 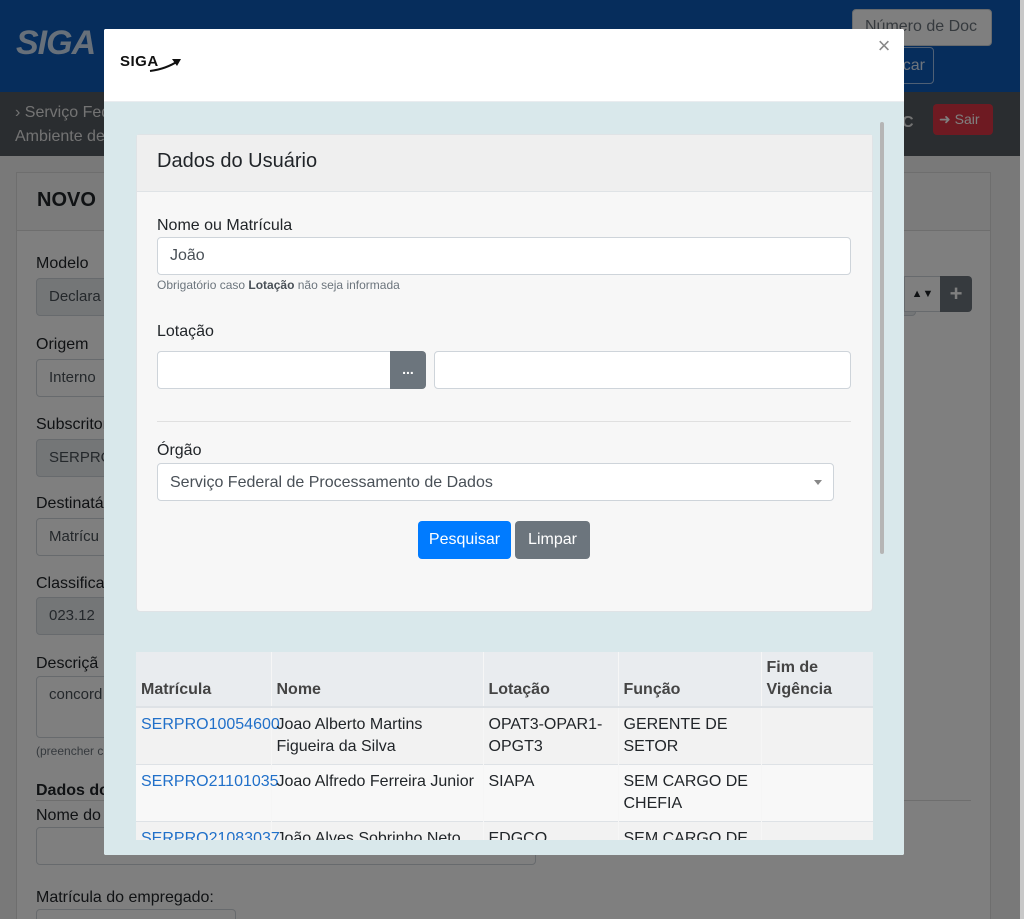 What do you see at coordinates (210, 724) in the screenshot?
I see `matricula-link: SERPRO10054600` at bounding box center [210, 724].